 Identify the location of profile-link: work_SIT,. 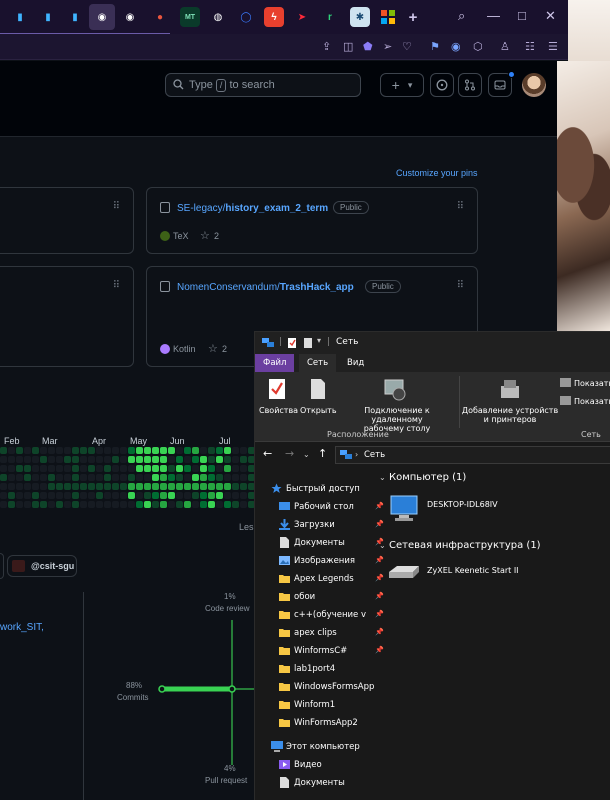
(22, 627).